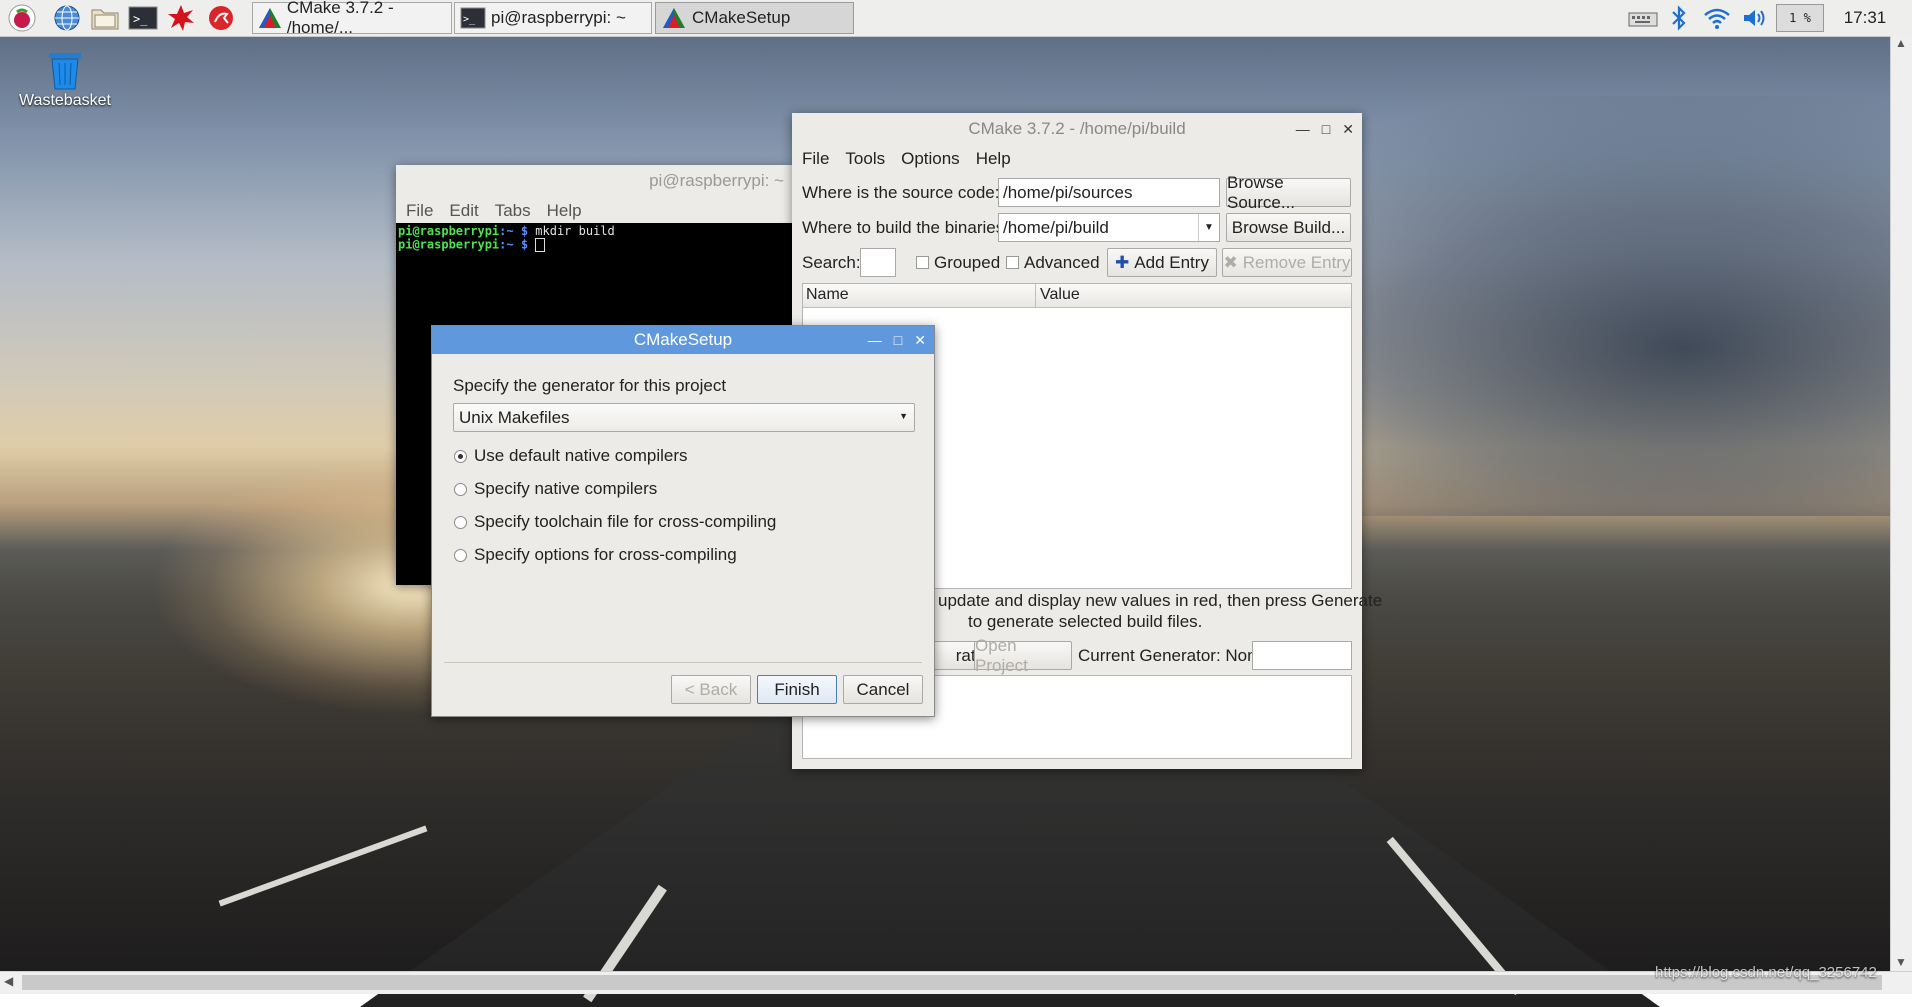  I want to click on radio-toolchain-file, so click(460, 522).